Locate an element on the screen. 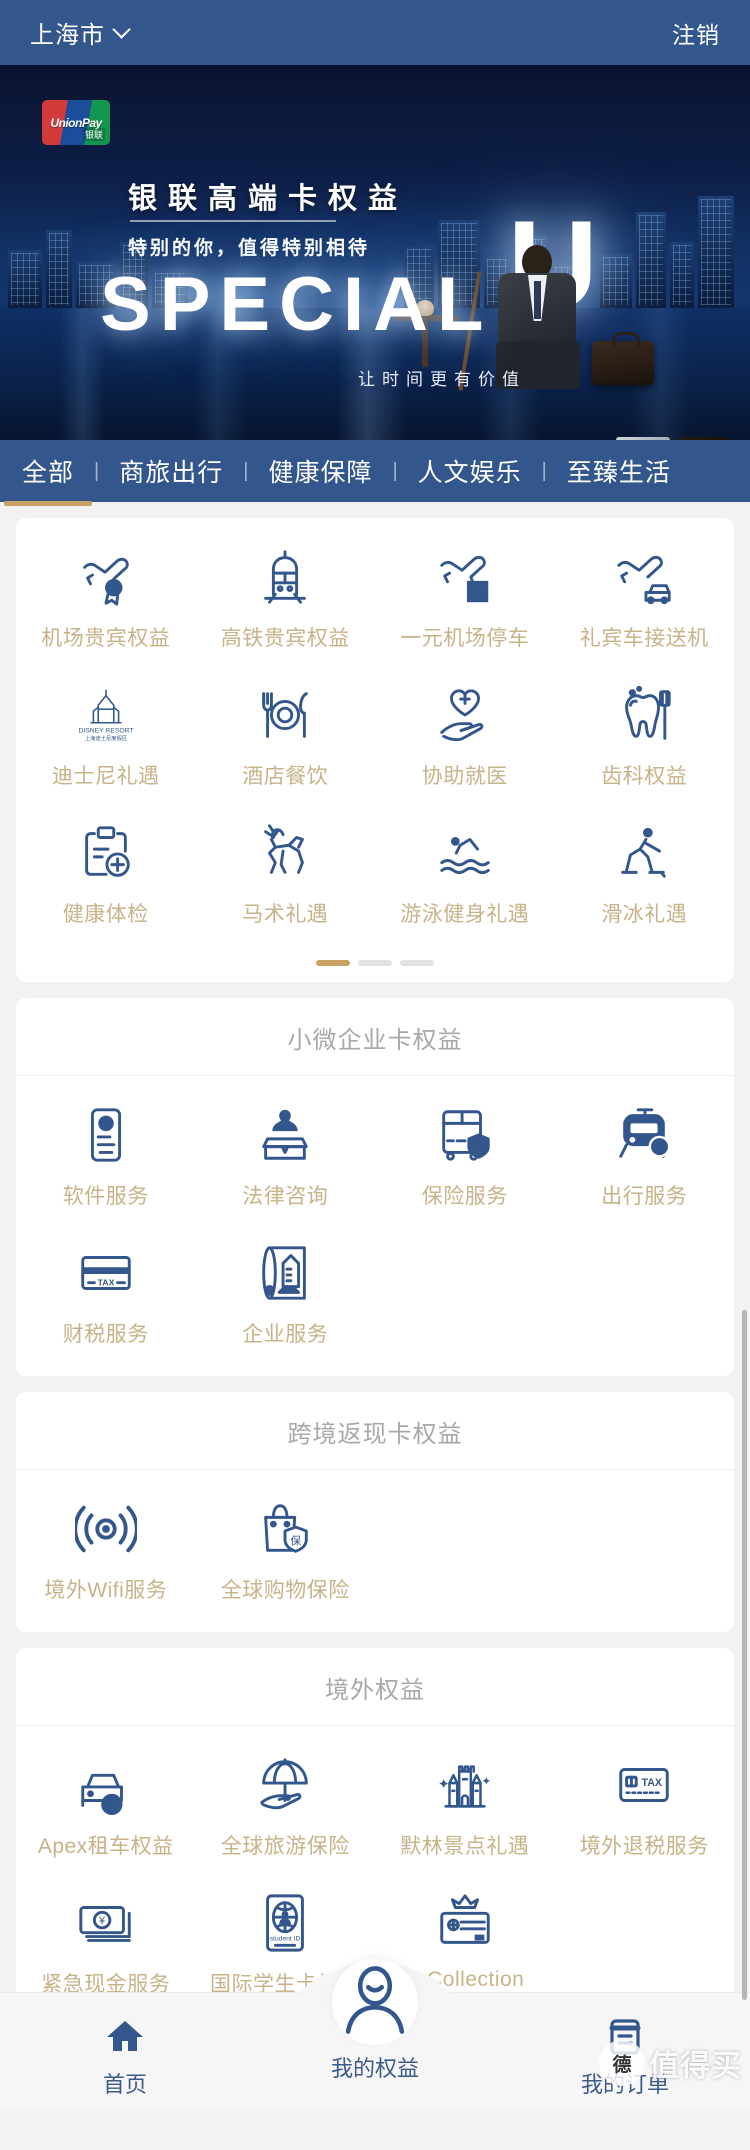 This screenshot has height=2150, width=750. car-rent-pin-icon: 租 is located at coordinates (106, 1785).